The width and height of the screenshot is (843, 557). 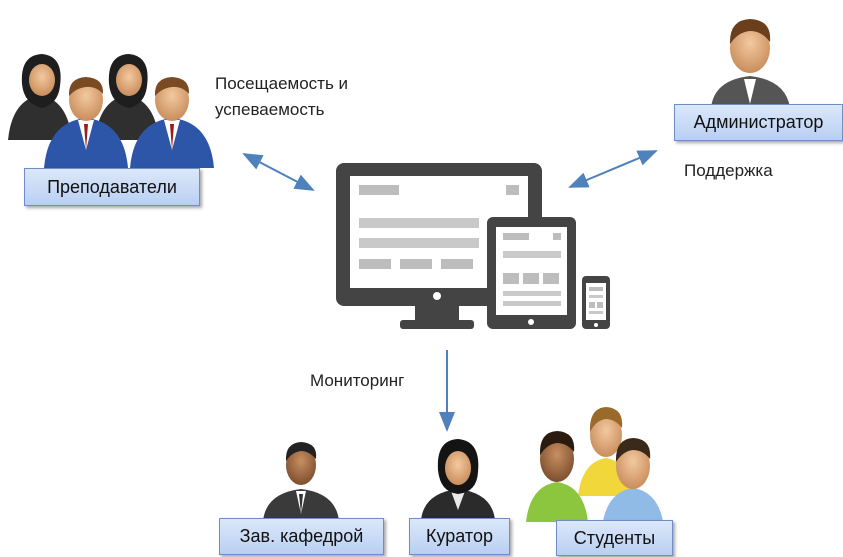 What do you see at coordinates (270, 109) in the screenshot?
I see `attendance-caption-line2: успеваемость` at bounding box center [270, 109].